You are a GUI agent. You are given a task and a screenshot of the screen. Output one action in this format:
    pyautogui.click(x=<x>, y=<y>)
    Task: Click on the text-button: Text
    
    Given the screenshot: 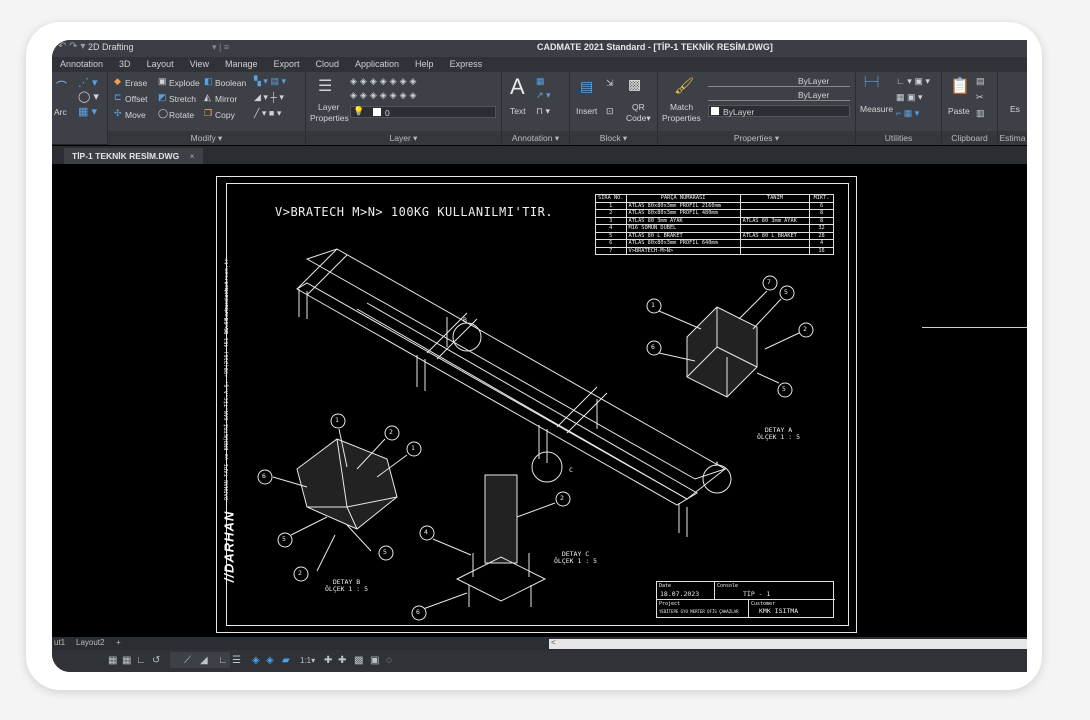 What is the action you would take?
    pyautogui.click(x=518, y=111)
    